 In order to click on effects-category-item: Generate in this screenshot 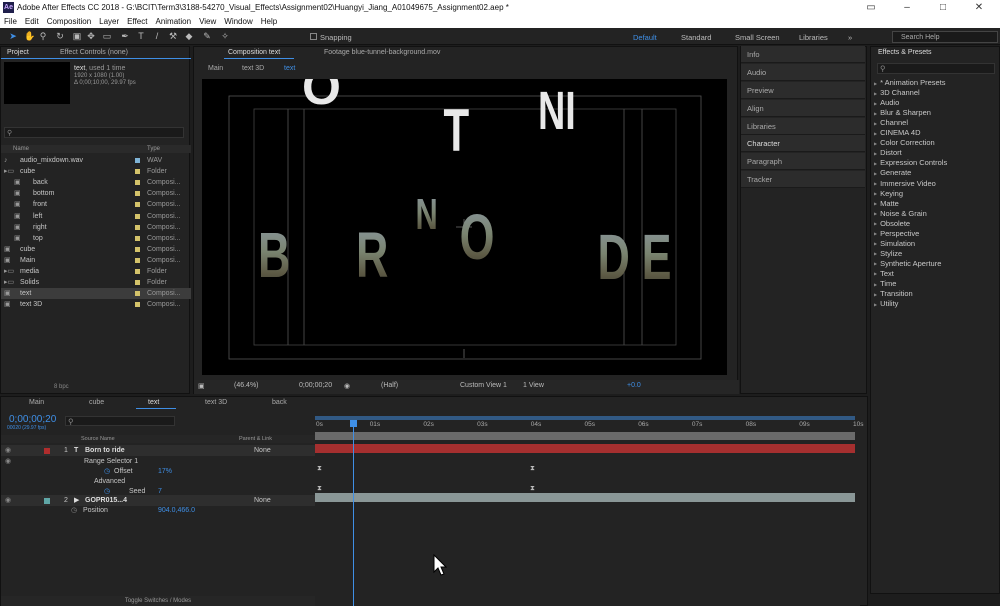, I will do `click(892, 172)`.